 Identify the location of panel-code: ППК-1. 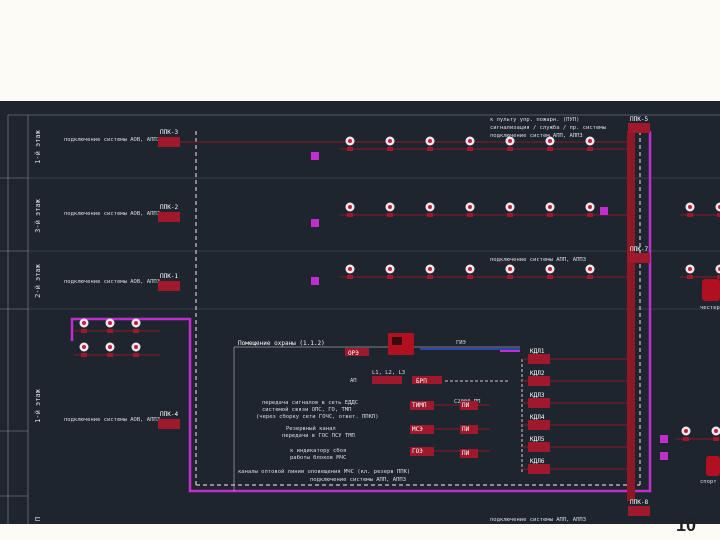
(169, 276).